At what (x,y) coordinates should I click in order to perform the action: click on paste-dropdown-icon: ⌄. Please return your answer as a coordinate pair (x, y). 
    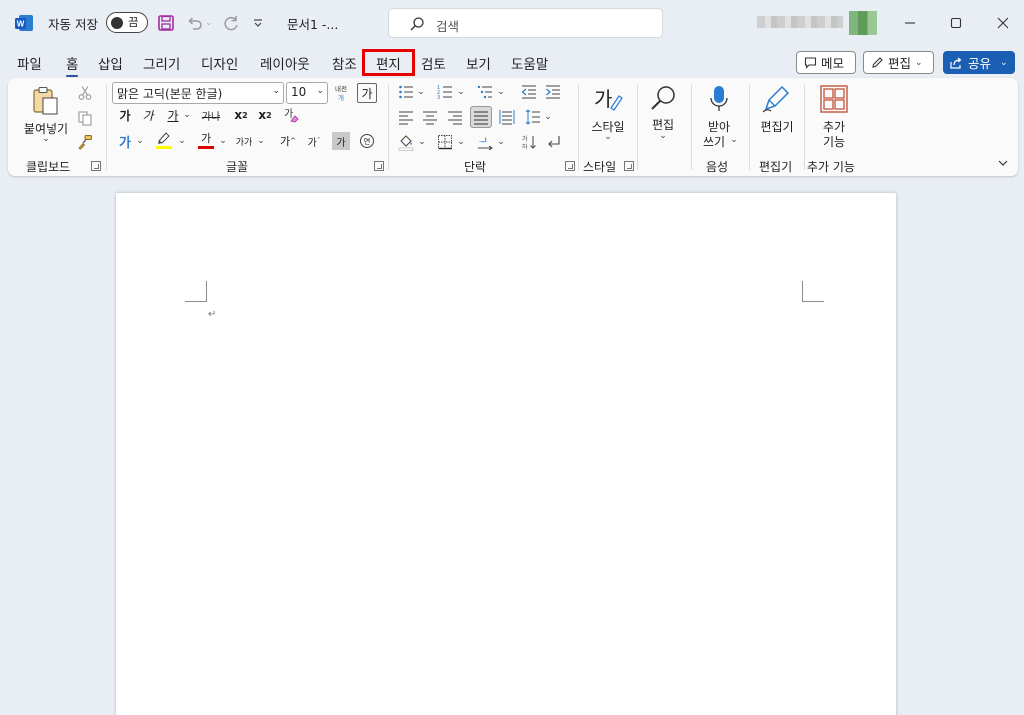
    Looking at the image, I should click on (46, 139).